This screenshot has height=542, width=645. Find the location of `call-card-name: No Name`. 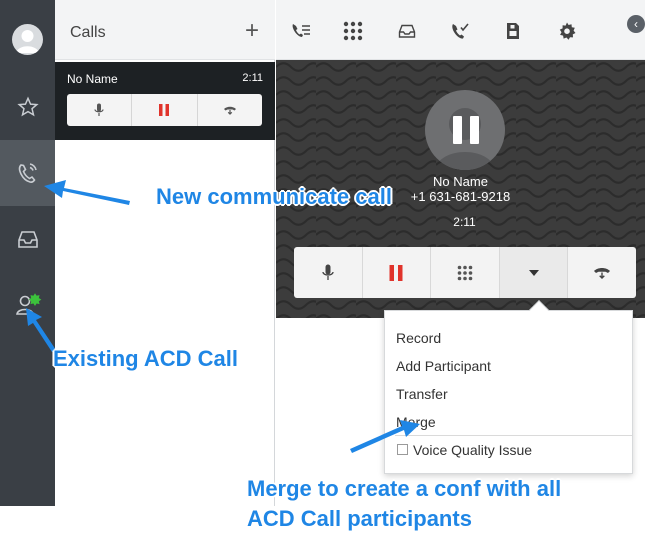

call-card-name: No Name is located at coordinates (92, 79).